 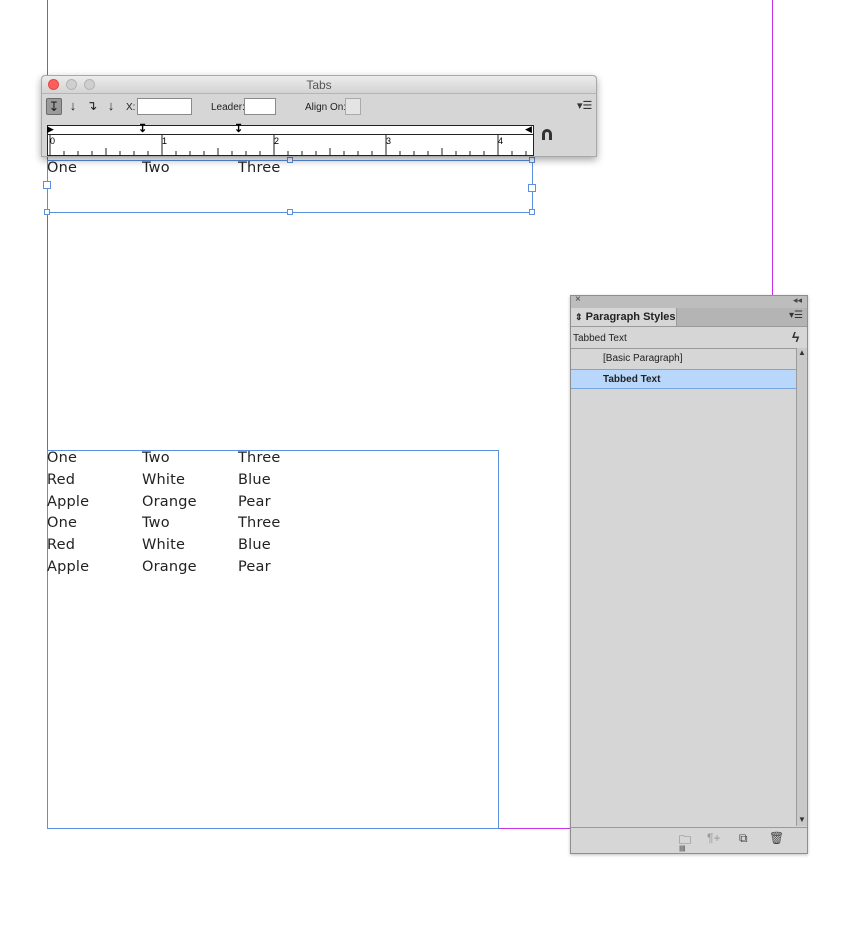 I want to click on panel-resize-grip-icon: ||||||||||, so click(x=682, y=849).